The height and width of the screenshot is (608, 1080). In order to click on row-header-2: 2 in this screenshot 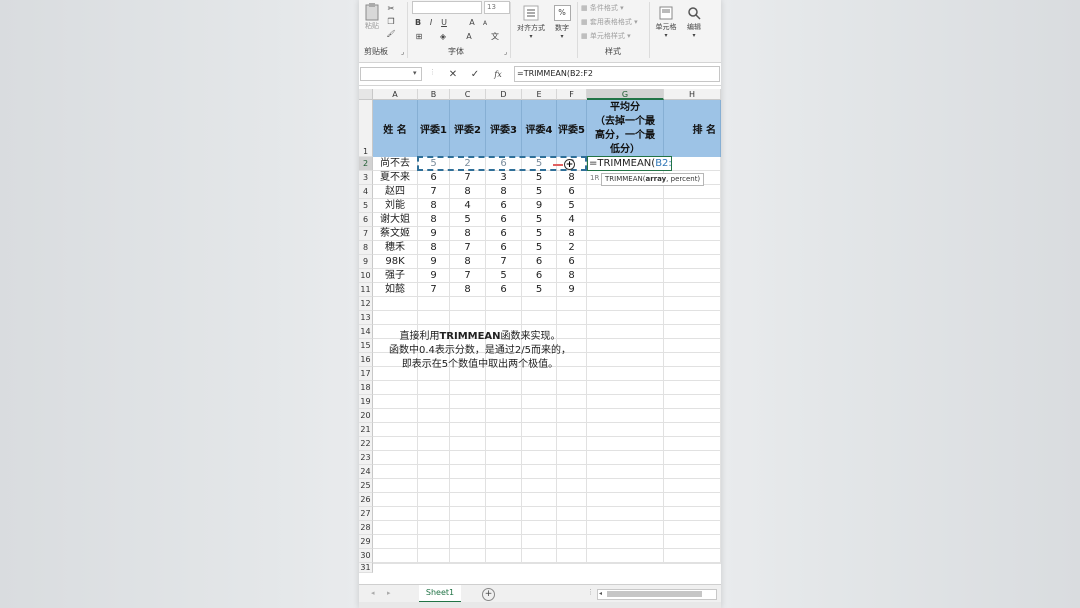, I will do `click(366, 164)`.